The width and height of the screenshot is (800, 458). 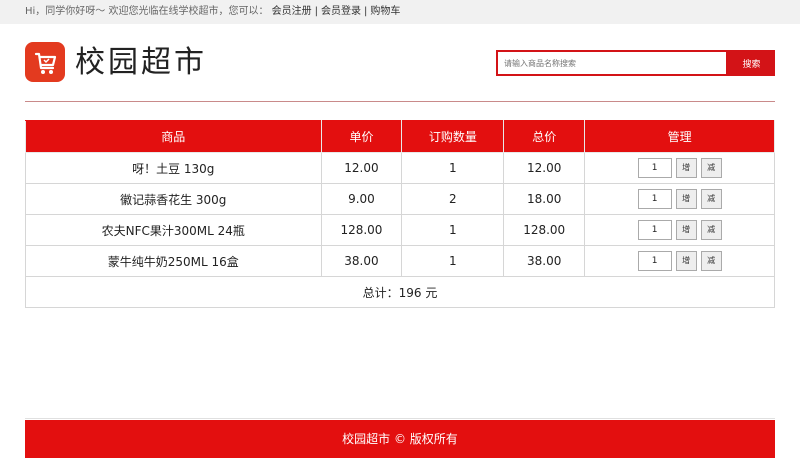 What do you see at coordinates (400, 439) in the screenshot?
I see `footer: 校园超市 © 版权所有` at bounding box center [400, 439].